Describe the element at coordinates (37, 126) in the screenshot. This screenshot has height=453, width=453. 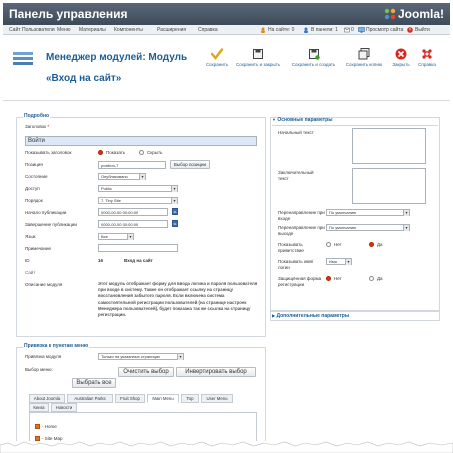
I see `title-label: Заголовок *` at that location.